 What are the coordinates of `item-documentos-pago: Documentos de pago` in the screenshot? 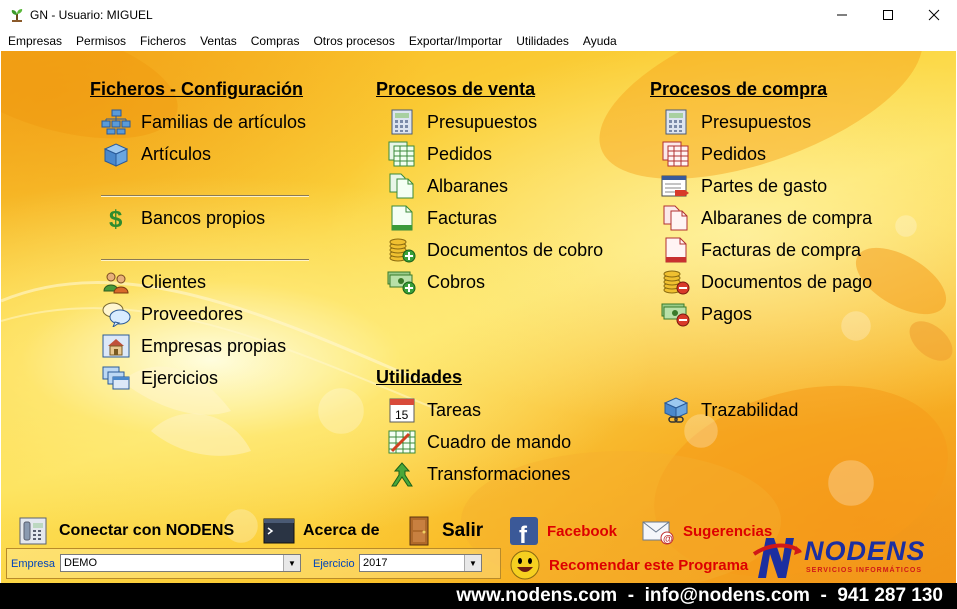 It's located at (766, 282).